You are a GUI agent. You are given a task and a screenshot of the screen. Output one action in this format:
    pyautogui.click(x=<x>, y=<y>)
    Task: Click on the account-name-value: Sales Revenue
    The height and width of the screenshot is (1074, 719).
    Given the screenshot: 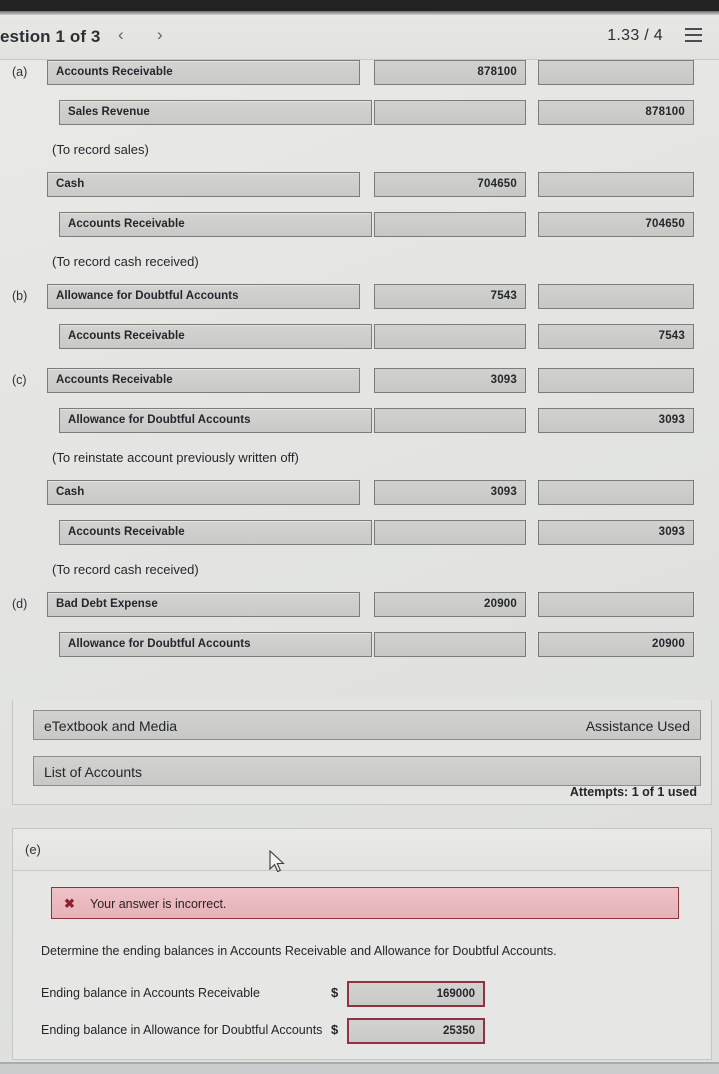 What is the action you would take?
    pyautogui.click(x=109, y=112)
    